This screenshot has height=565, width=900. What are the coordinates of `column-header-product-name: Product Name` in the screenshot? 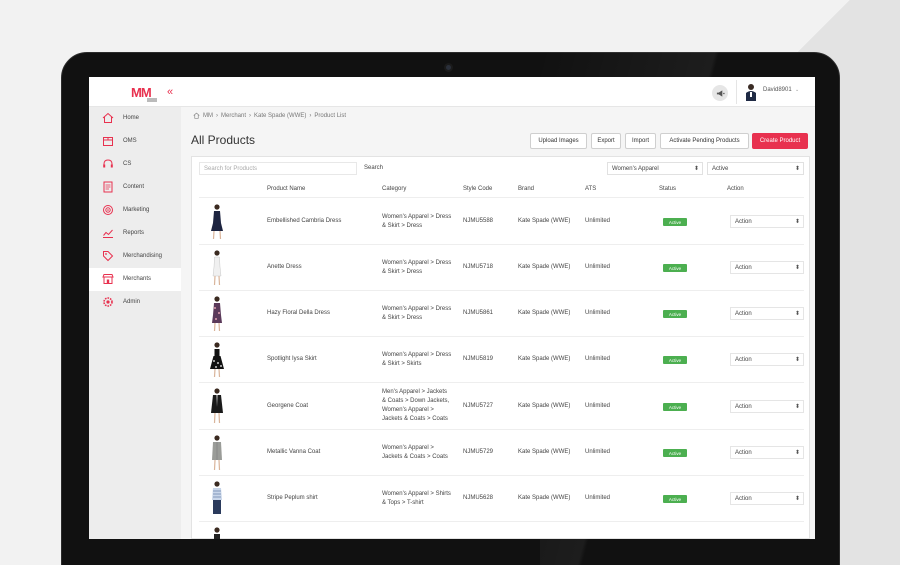 It's located at (286, 189).